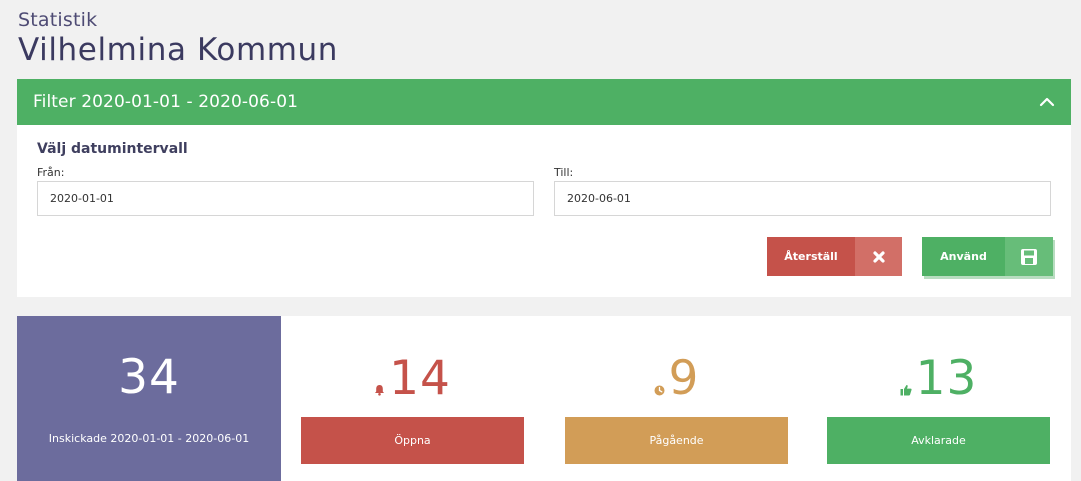 This screenshot has height=481, width=1081. What do you see at coordinates (58, 20) in the screenshot?
I see `page-kicker: Statistik` at bounding box center [58, 20].